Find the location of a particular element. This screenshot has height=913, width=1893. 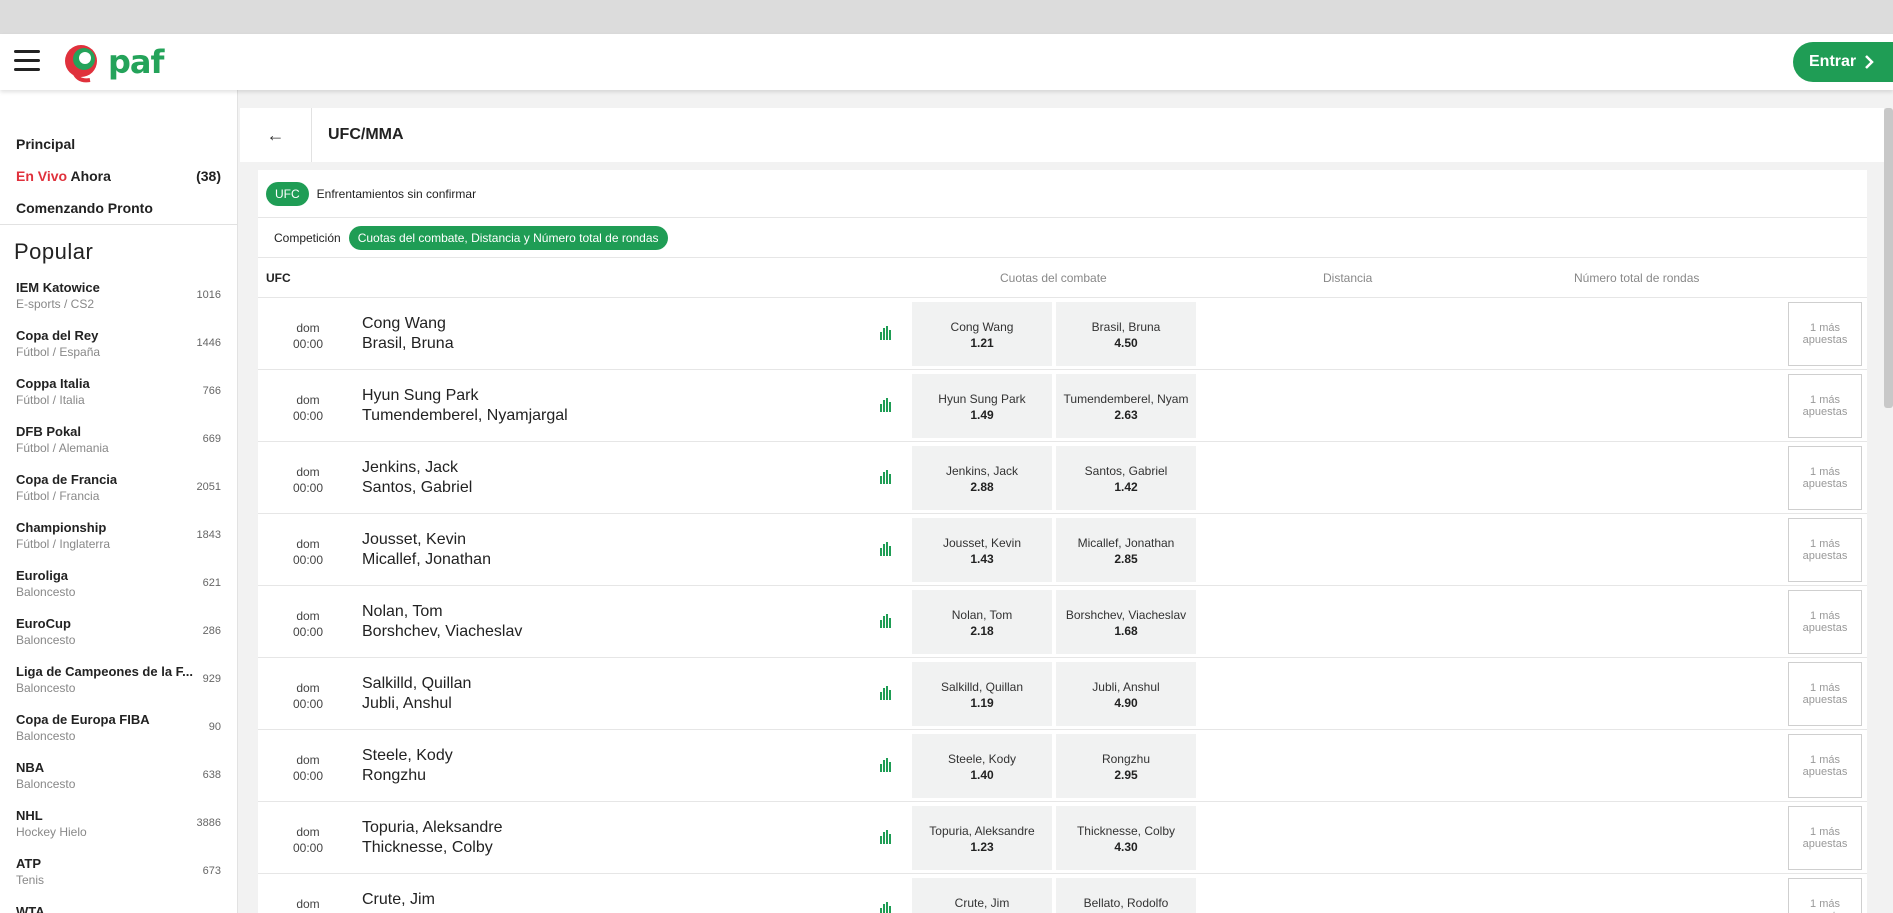

popular-item-count: 638 is located at coordinates (211, 775).